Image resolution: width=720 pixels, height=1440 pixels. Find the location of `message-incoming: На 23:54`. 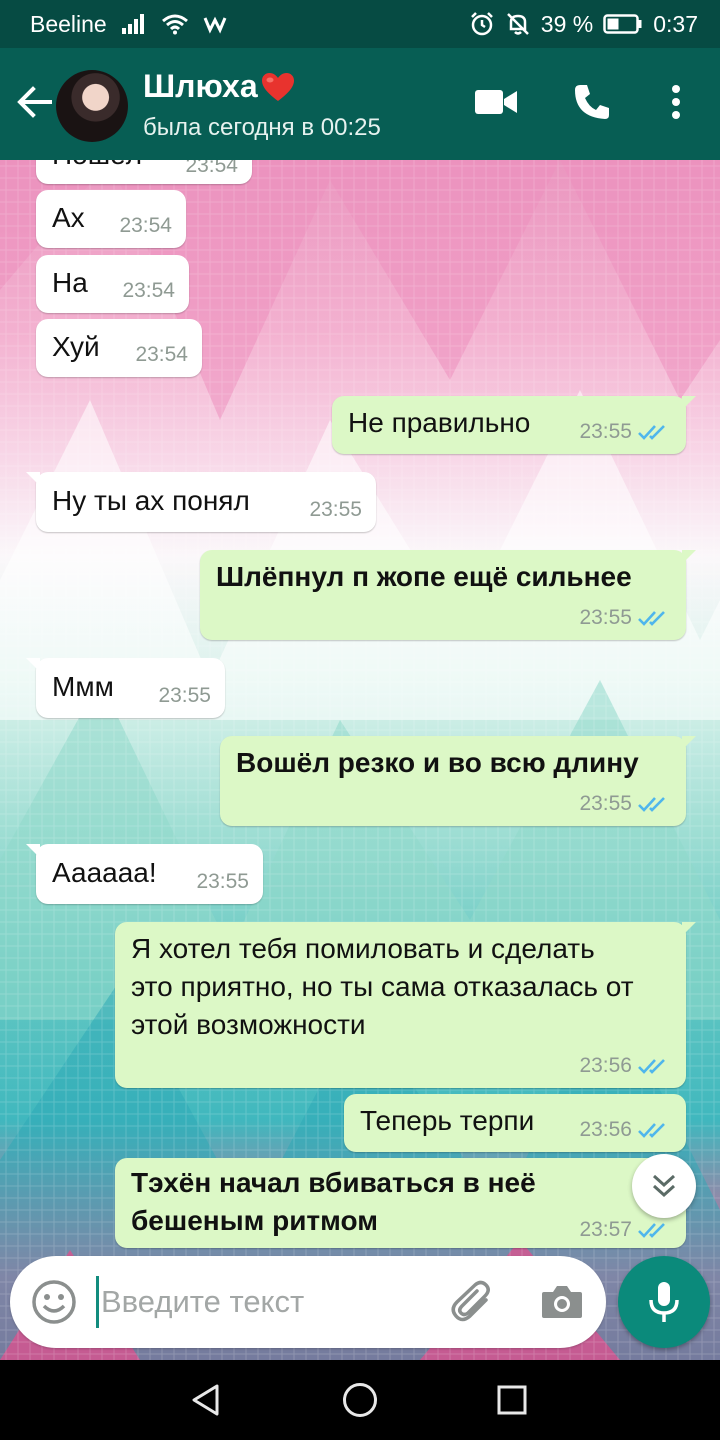

message-incoming: На 23:54 is located at coordinates (112, 284).